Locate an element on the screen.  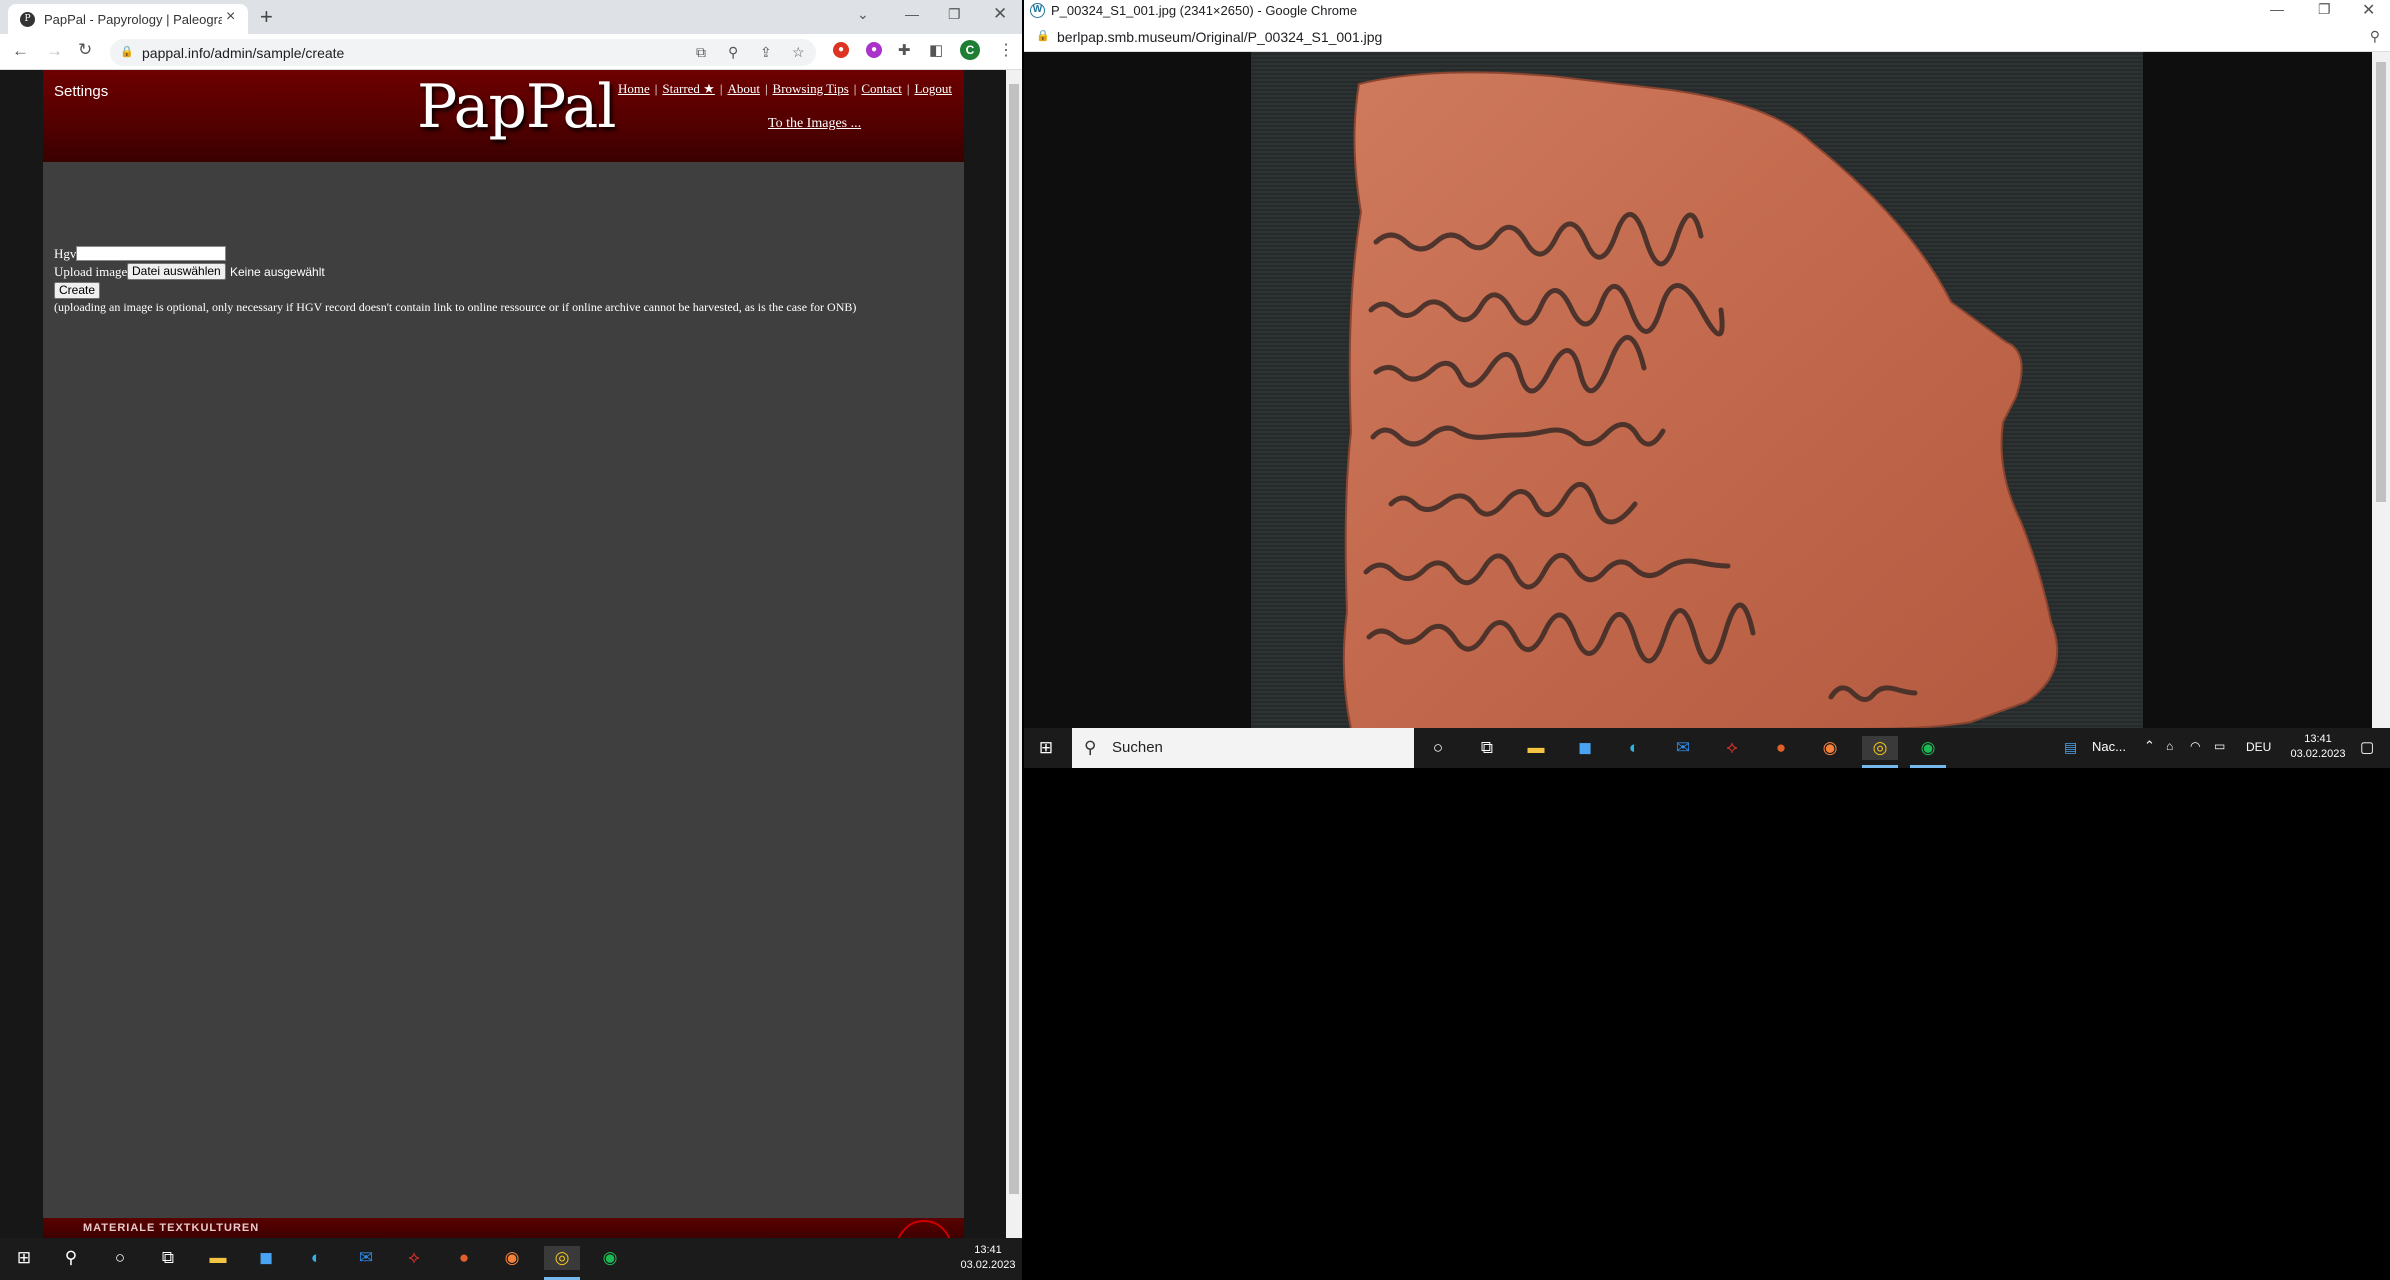
file-status-text: Keine ausgewählt is located at coordinates (277, 272).